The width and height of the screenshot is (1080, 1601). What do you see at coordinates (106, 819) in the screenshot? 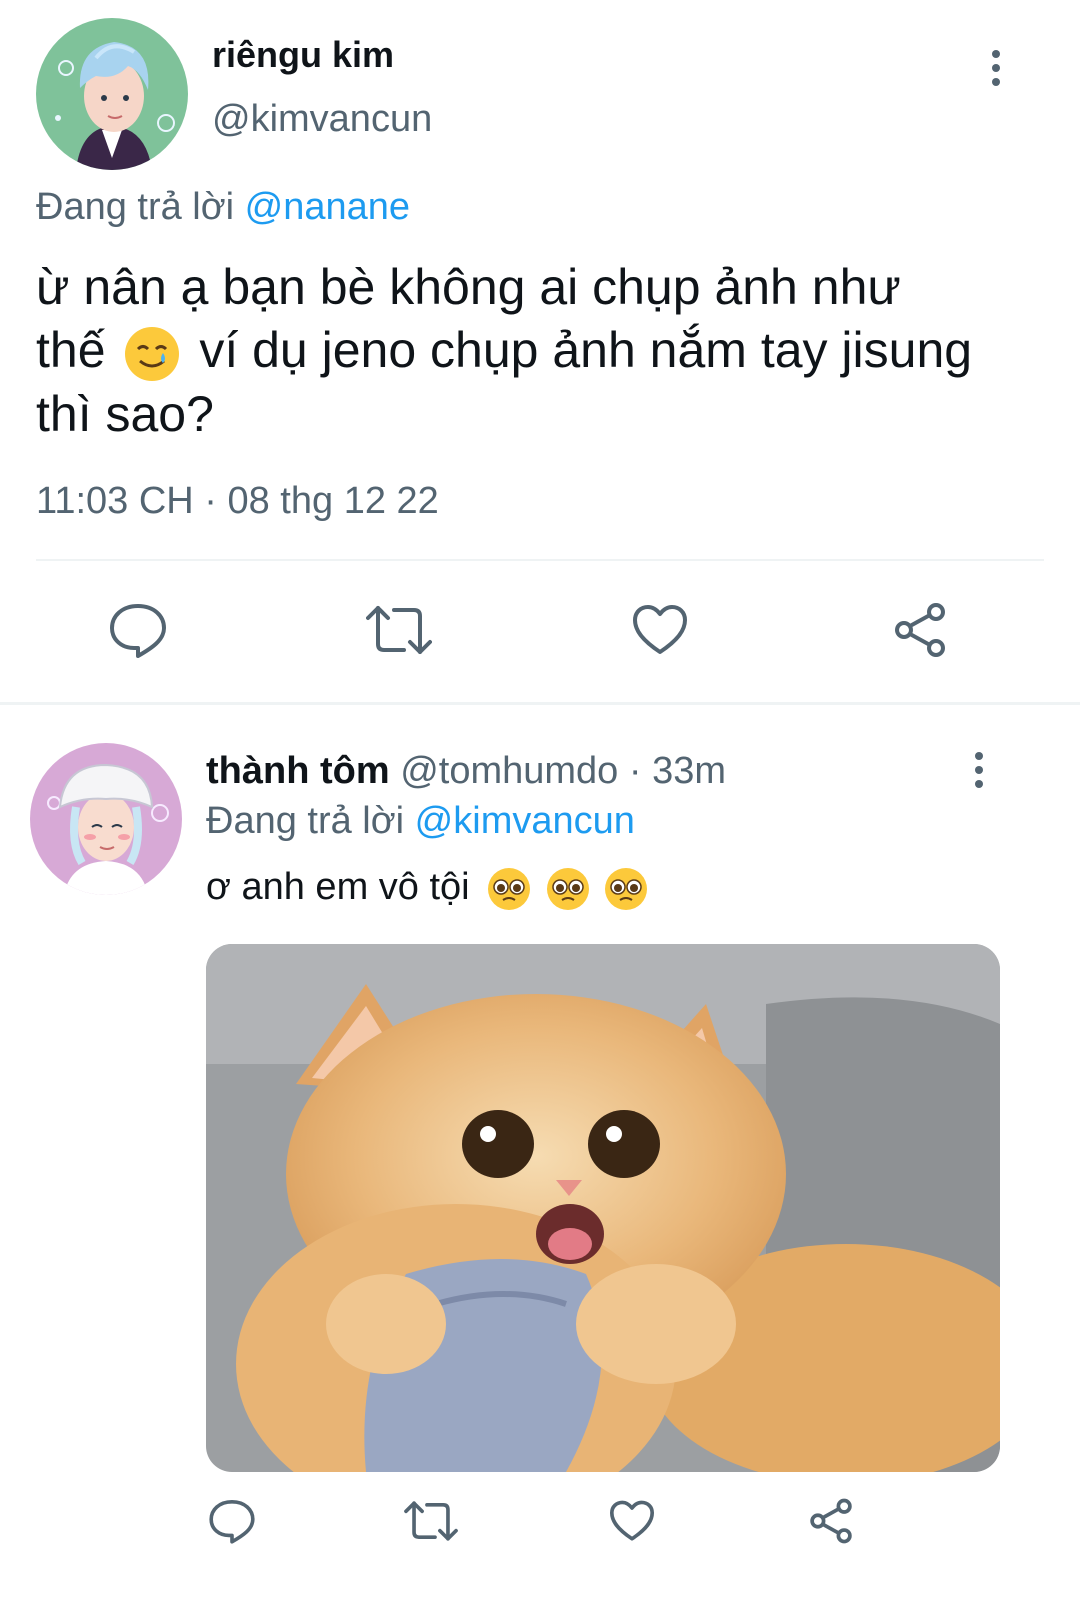
I see `reply-author-avatar` at bounding box center [106, 819].